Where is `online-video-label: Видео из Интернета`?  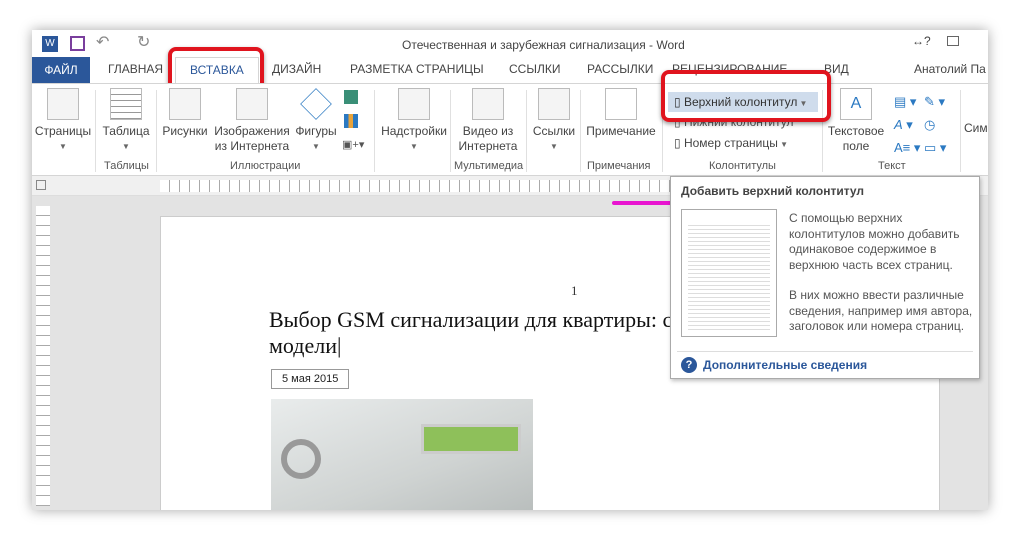
online-video-label: Видео из Интернета is located at coordinates (488, 138).